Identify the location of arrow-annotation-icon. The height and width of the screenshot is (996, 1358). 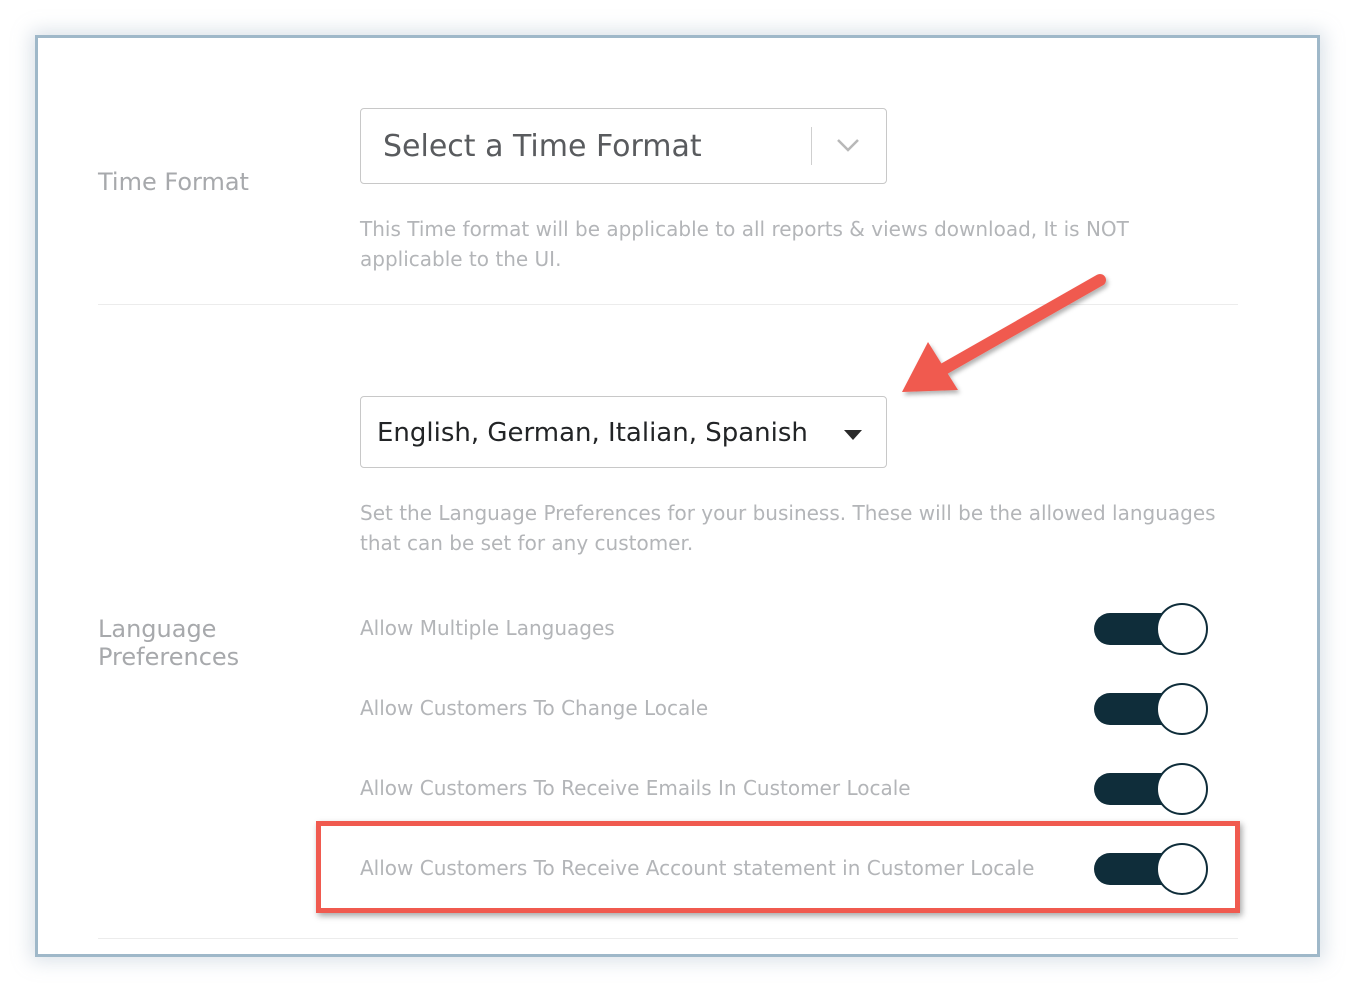
(1004, 333).